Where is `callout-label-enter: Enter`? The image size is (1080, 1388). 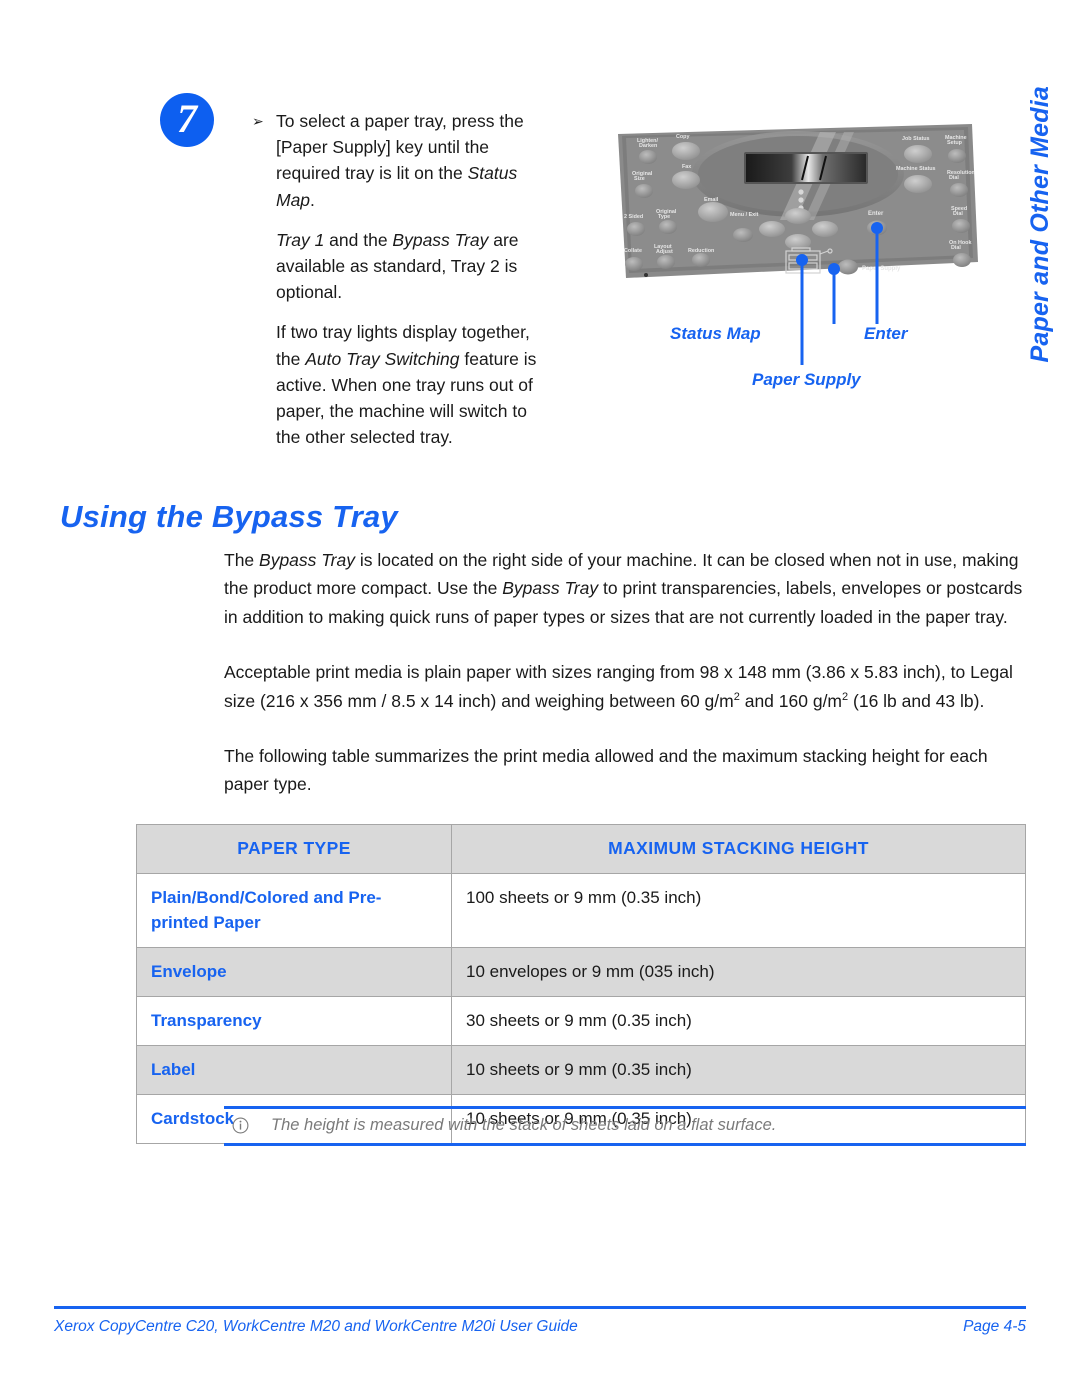
callout-label-enter: Enter is located at coordinates (886, 333).